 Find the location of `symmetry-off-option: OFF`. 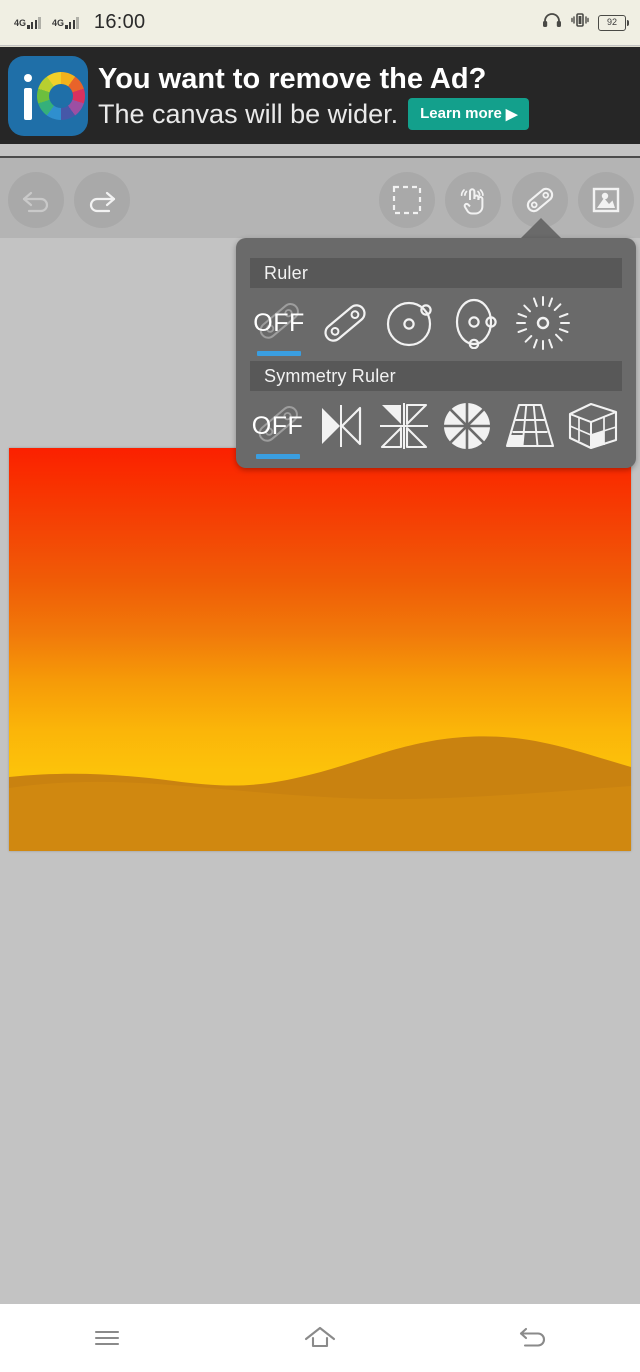

symmetry-off-option: OFF is located at coordinates (277, 426).